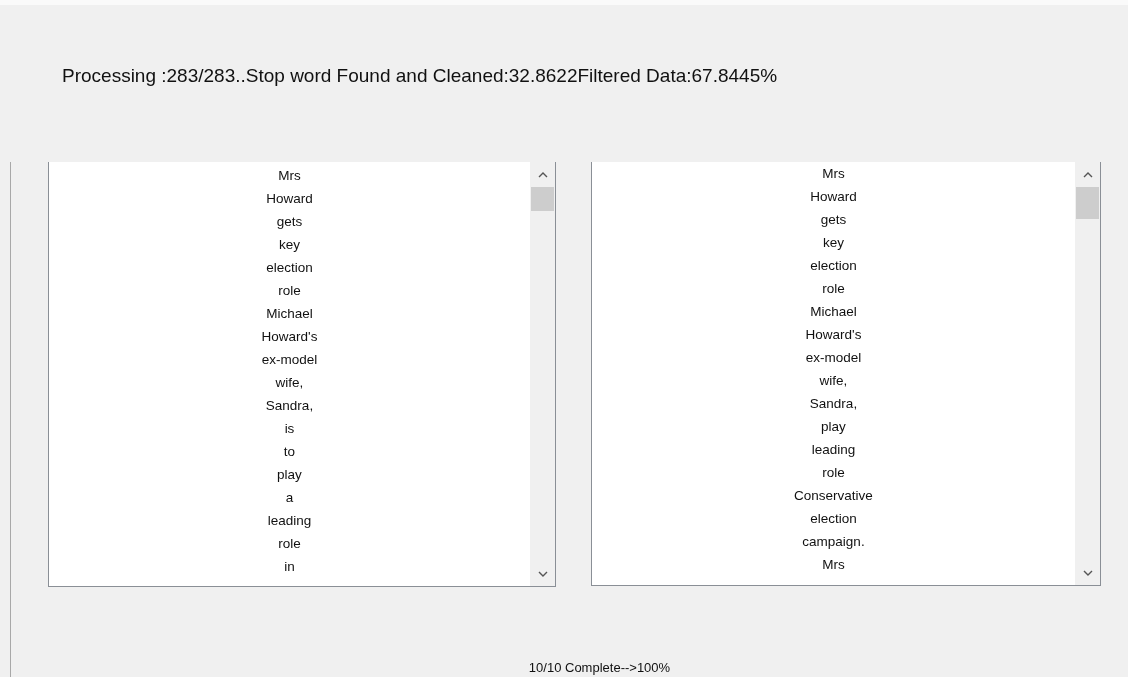  I want to click on progress-status: 10/10 Complete-->100%, so click(599, 668).